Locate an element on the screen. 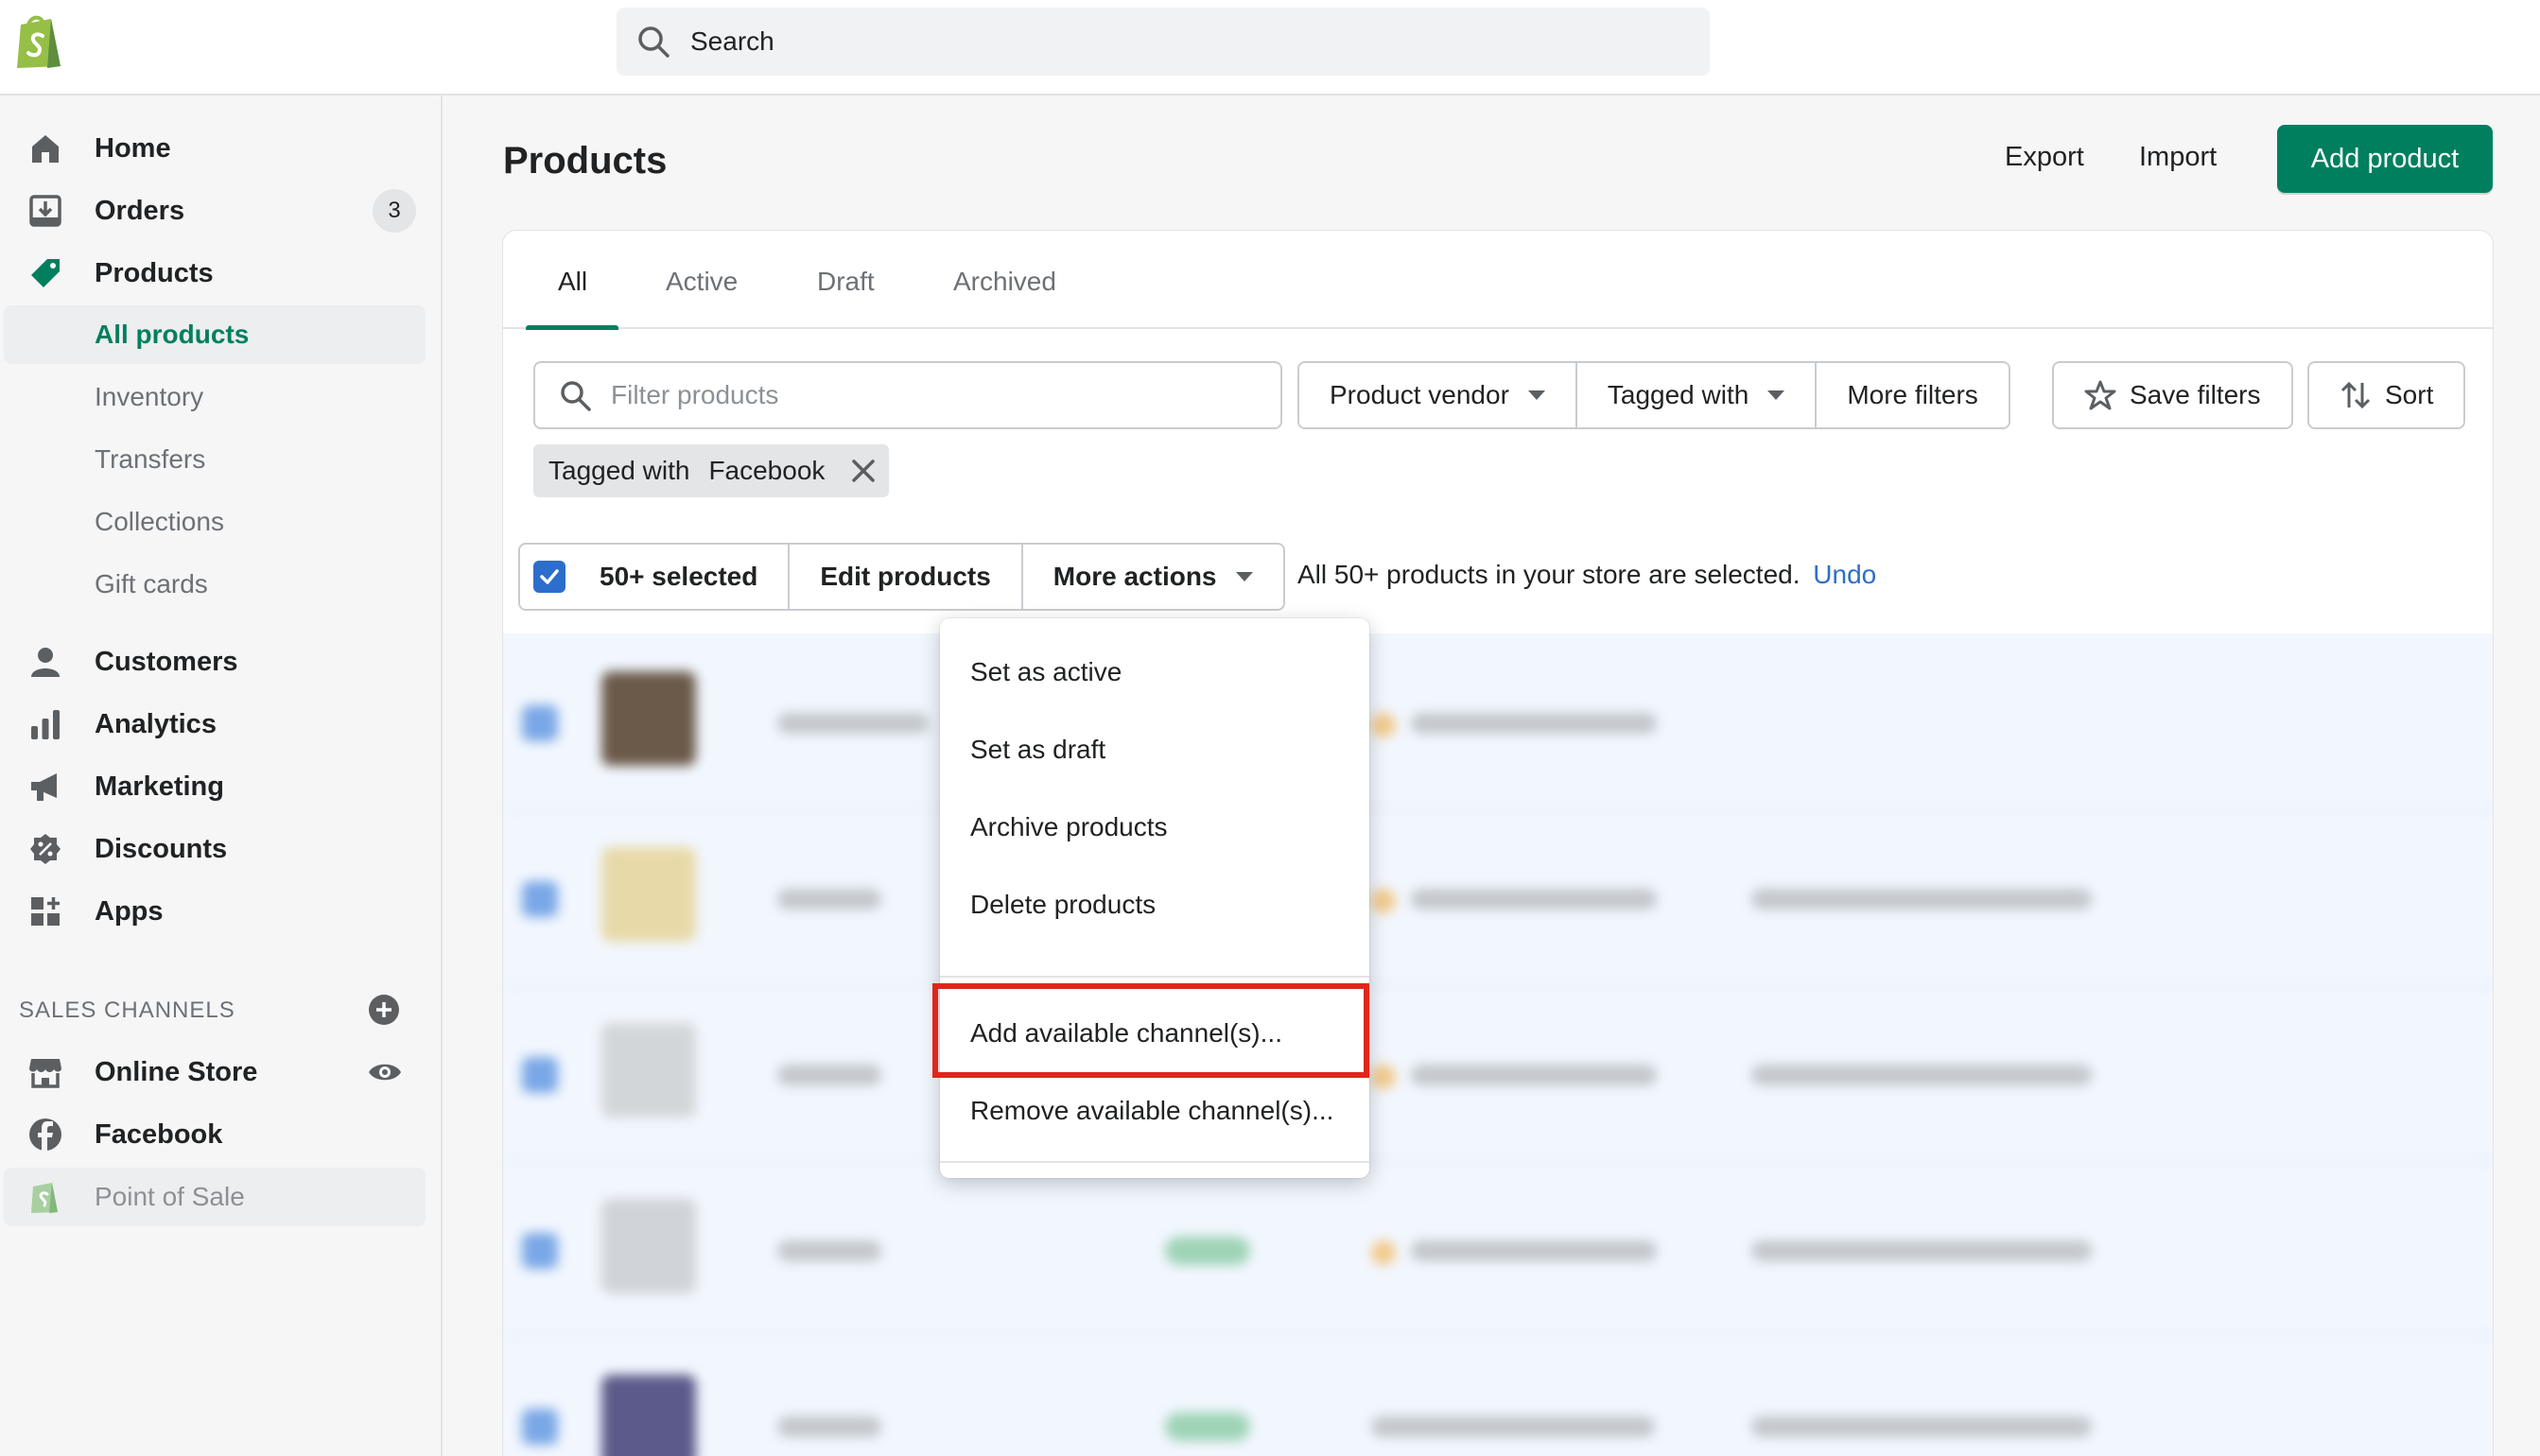  product-vendor-dropdown: Product vendor is located at coordinates (1438, 395).